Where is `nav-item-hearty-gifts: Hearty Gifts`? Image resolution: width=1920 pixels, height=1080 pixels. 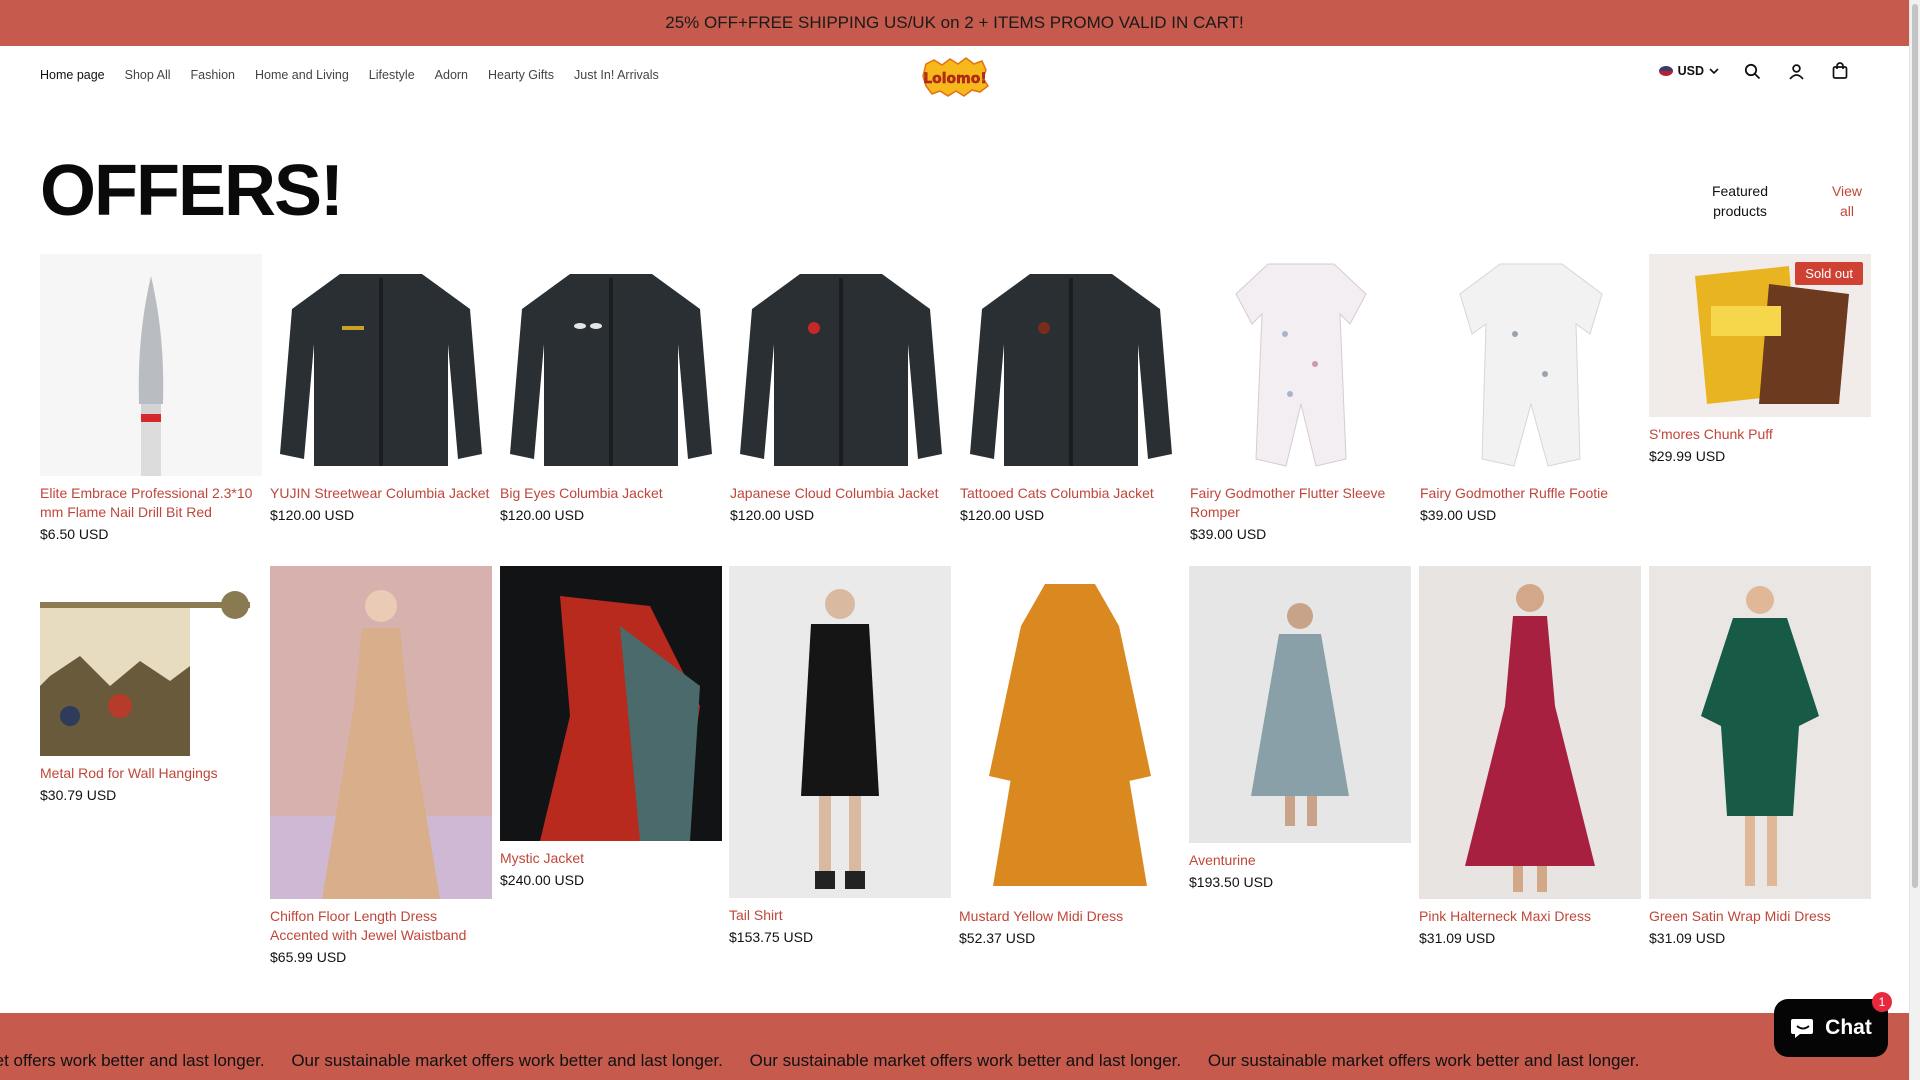
nav-item-hearty-gifts: Hearty Gifts is located at coordinates (521, 75).